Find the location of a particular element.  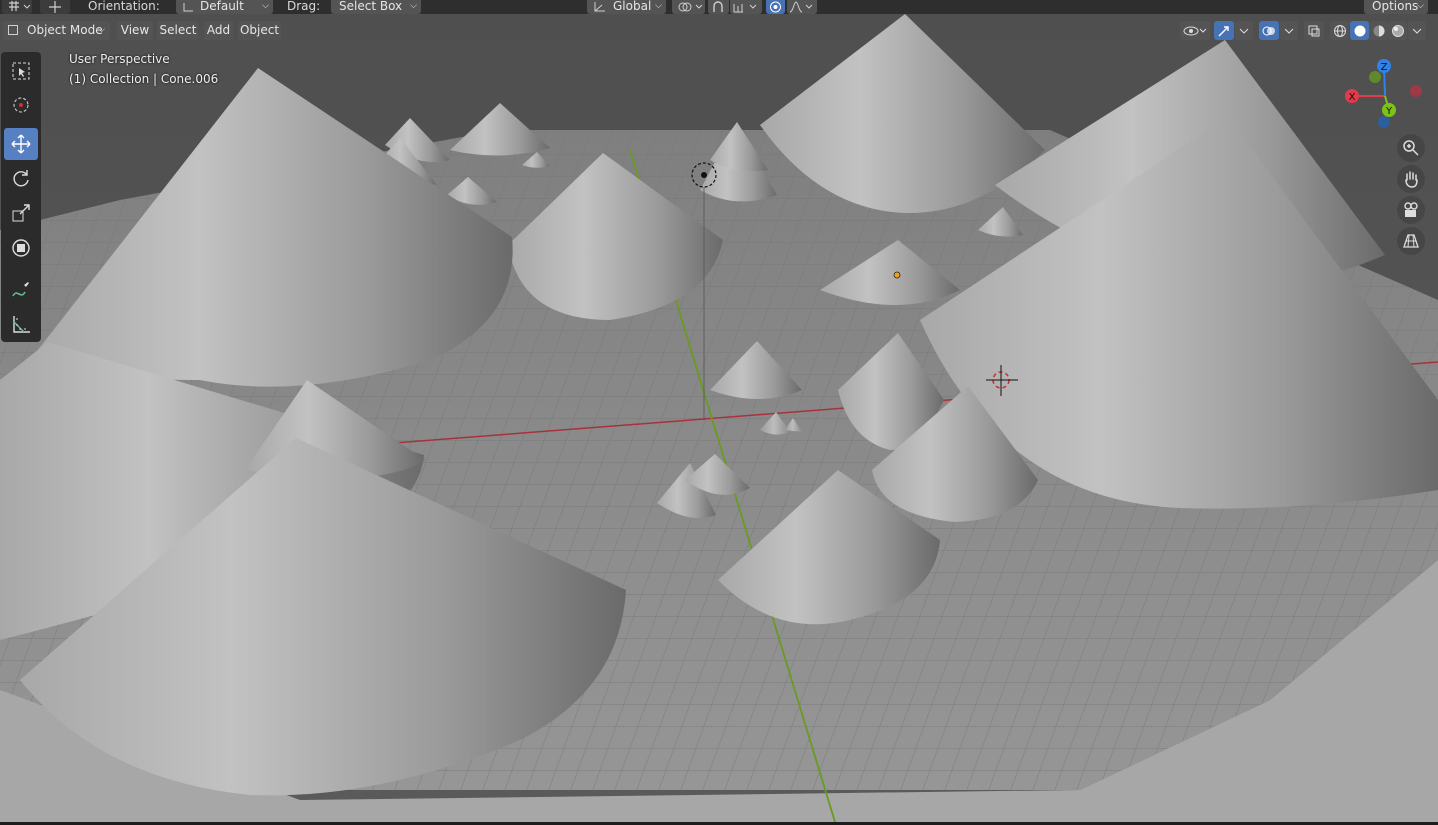

pan-hand-icon is located at coordinates (1411, 179).